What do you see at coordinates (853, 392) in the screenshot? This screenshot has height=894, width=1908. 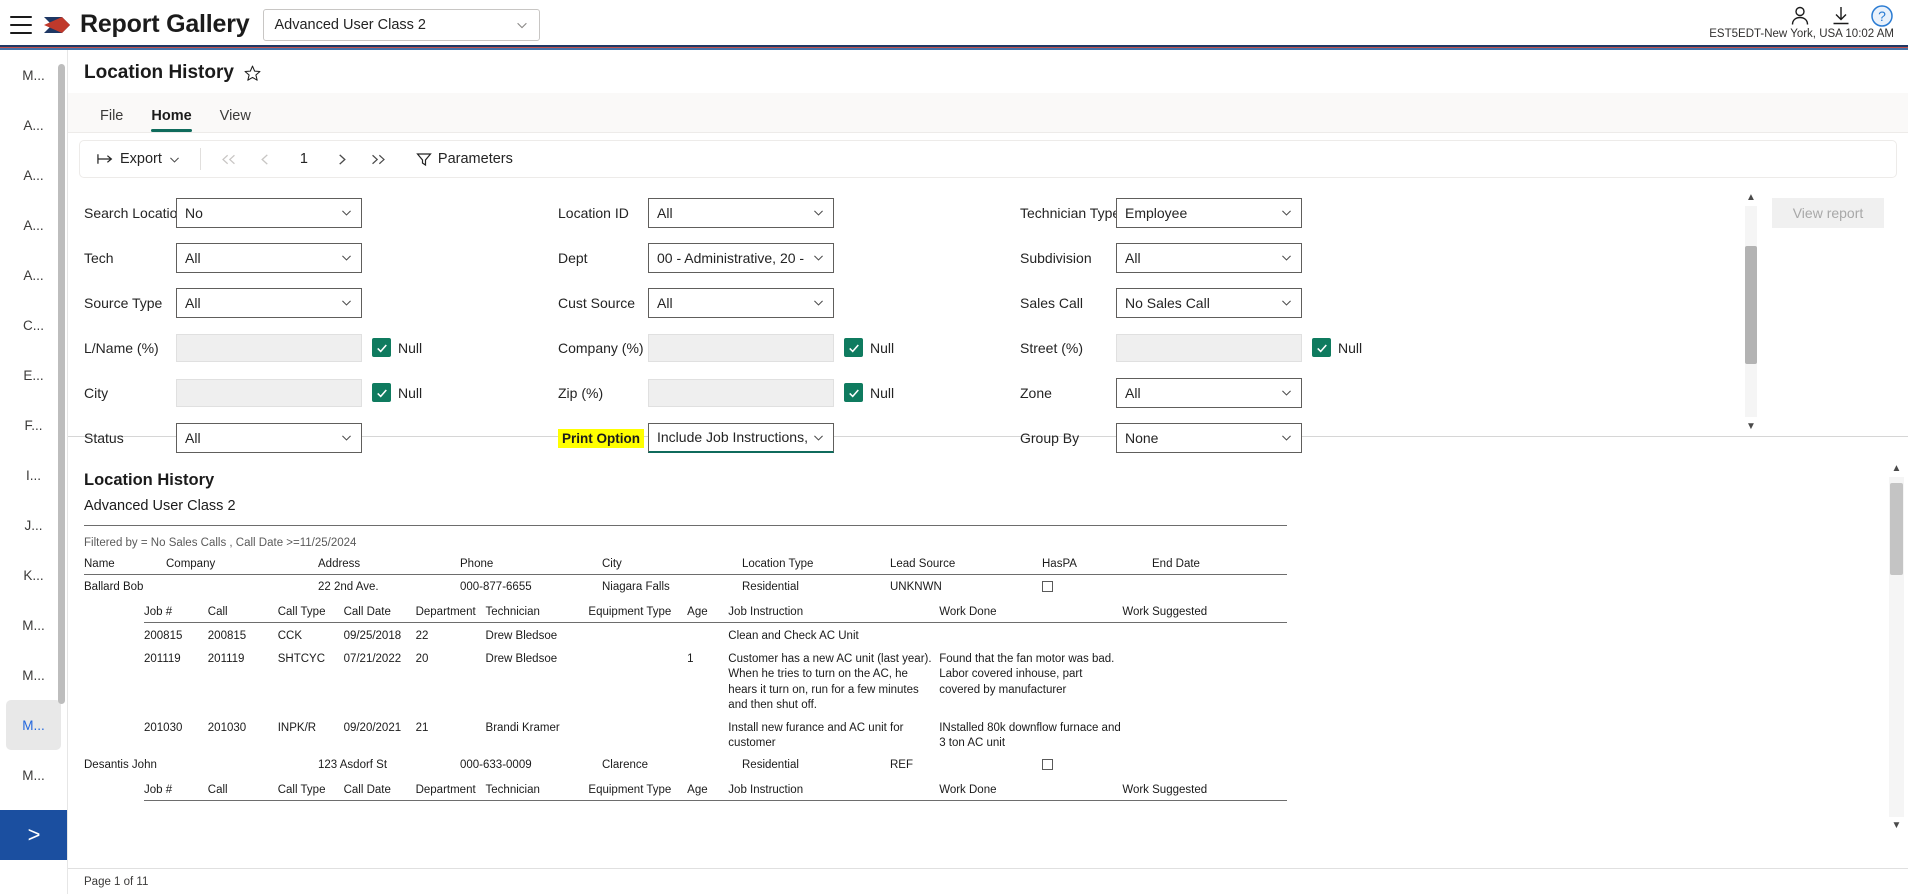 I see `param-null-checkbox-zip` at bounding box center [853, 392].